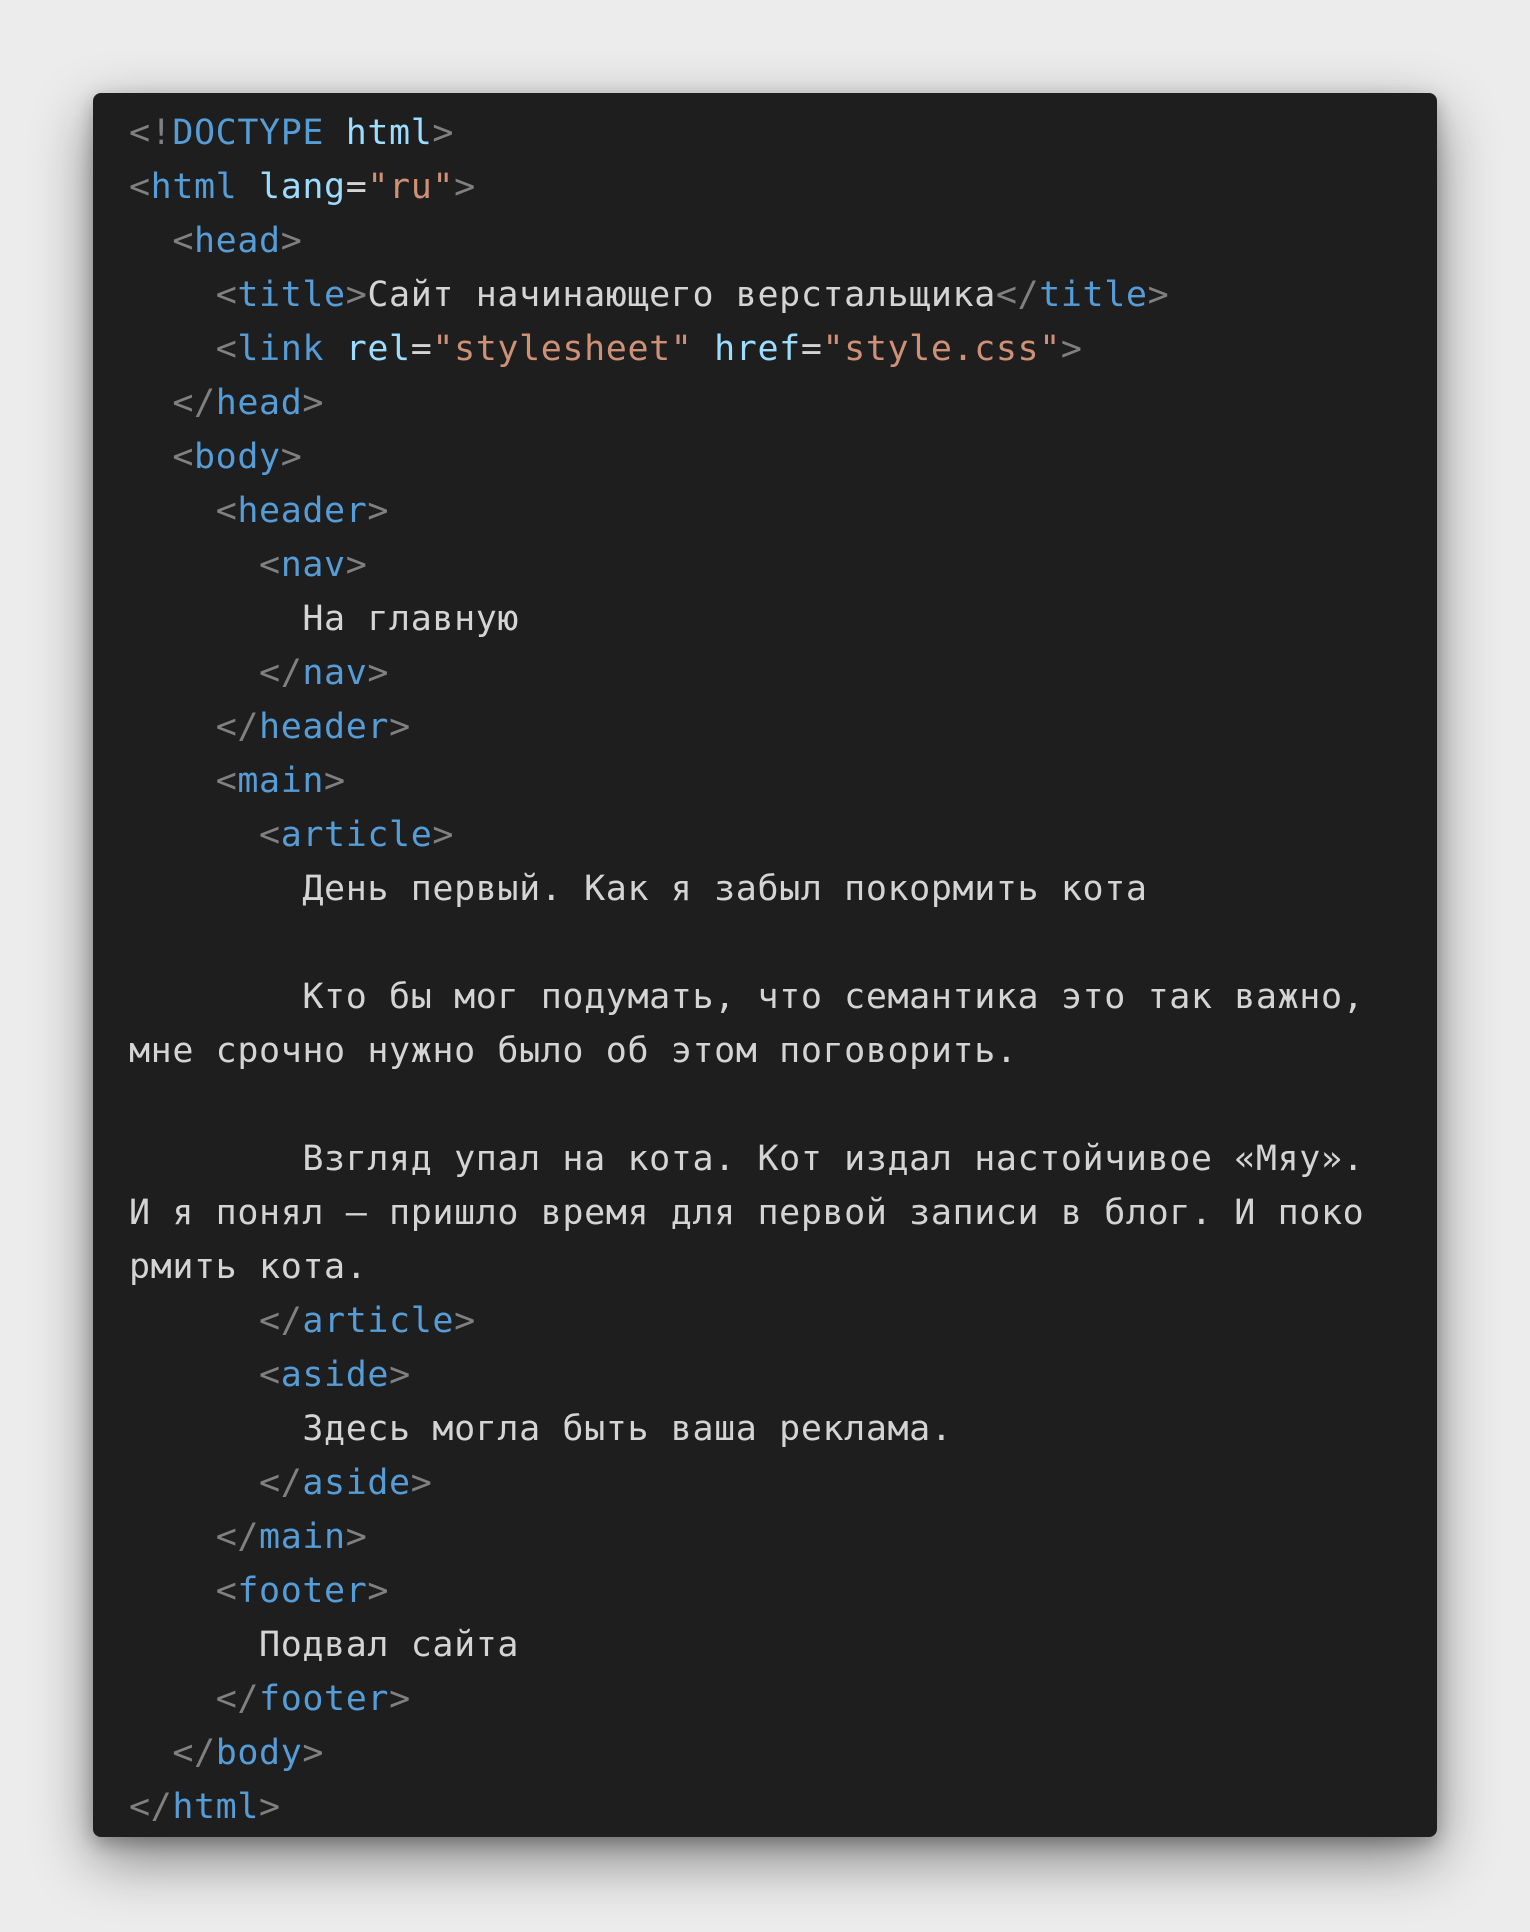 This screenshot has height=1932, width=1530. What do you see at coordinates (367, 1321) in the screenshot?
I see `code-line-article-close: </article>` at bounding box center [367, 1321].